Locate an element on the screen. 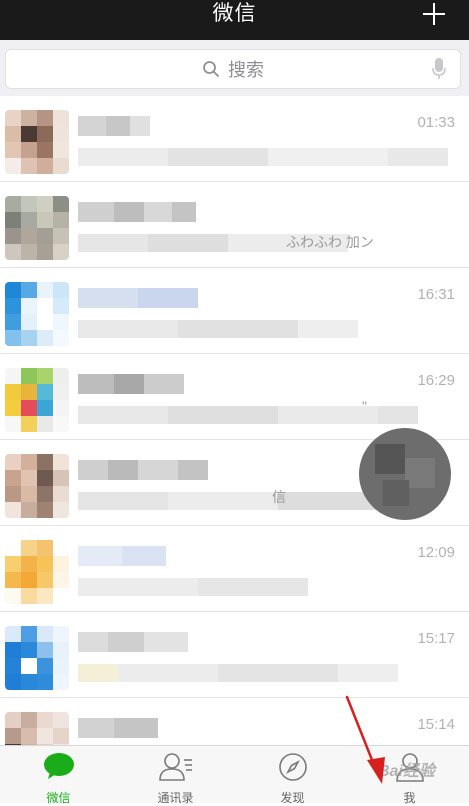 Image resolution: width=469 pixels, height=806 pixels. conversation-row: 16:29 is located at coordinates (234, 397).